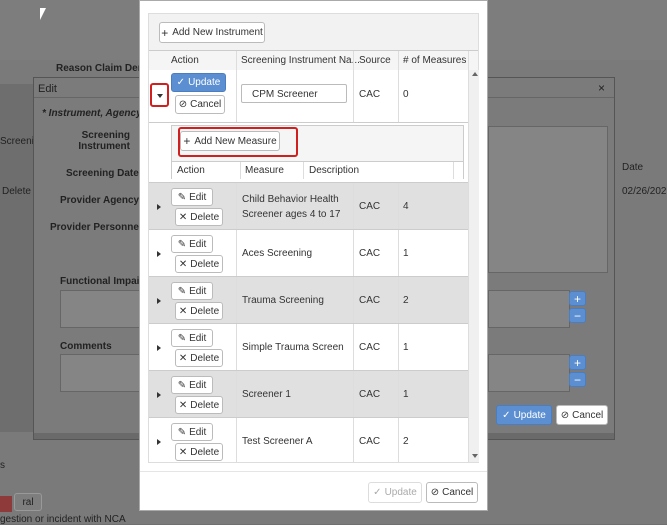 The width and height of the screenshot is (667, 525). I want to click on table-row: ✎ Edit ✕ Delete Screener 1 CAC 1, so click(309, 393).